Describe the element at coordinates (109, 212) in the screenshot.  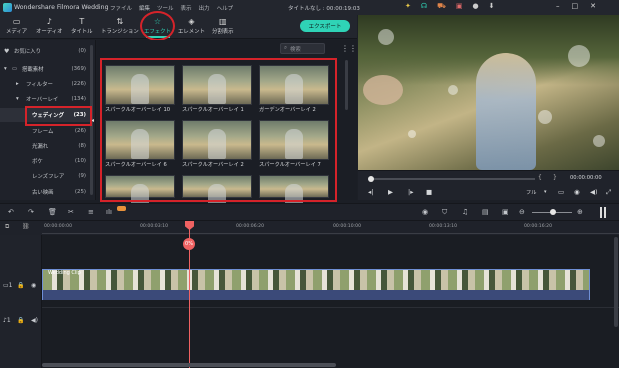
I see `audio-wave-icon: ıIı` at that location.